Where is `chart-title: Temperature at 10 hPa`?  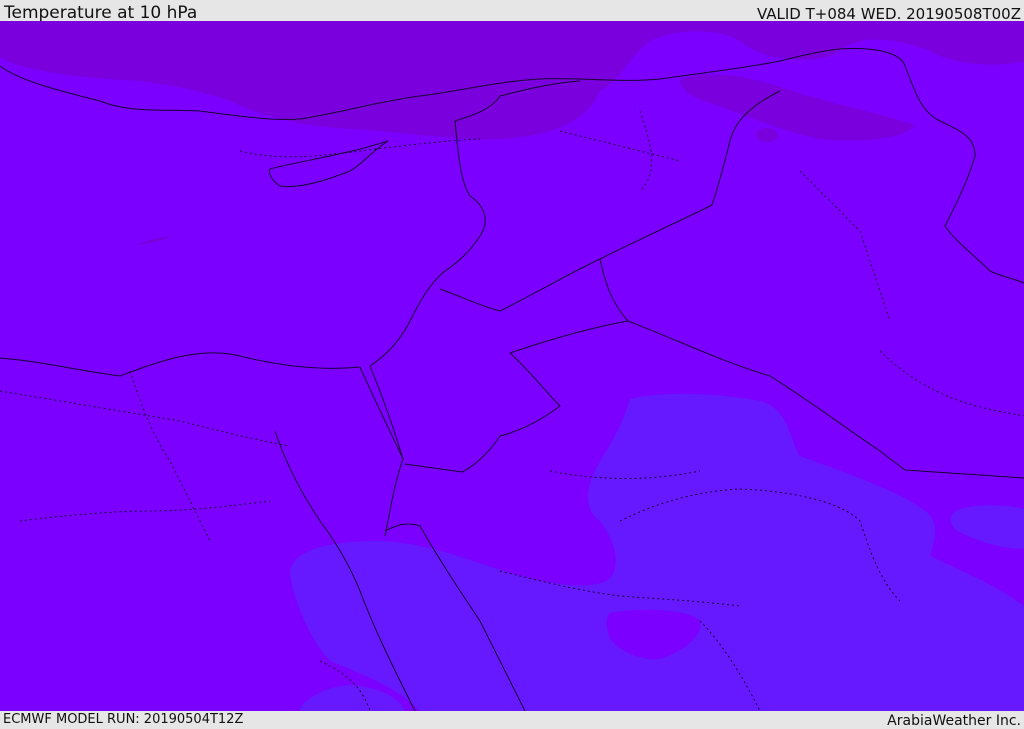
chart-title: Temperature at 10 hPa is located at coordinates (101, 13).